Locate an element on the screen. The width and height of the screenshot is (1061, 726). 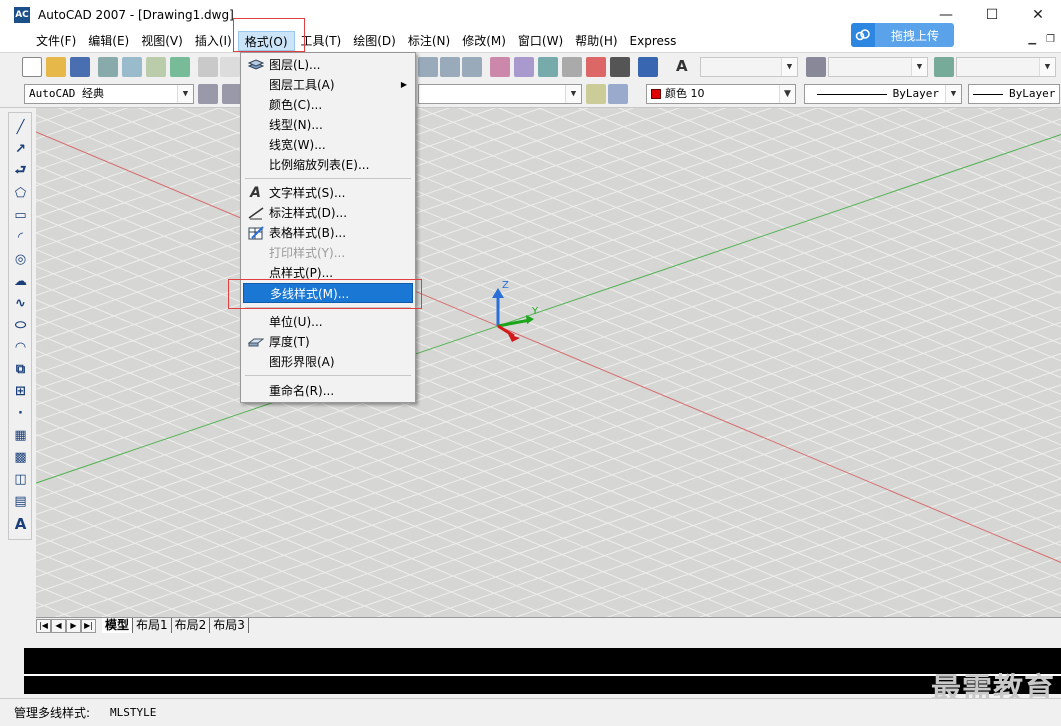
tab-model: 模型 is located at coordinates (118, 625).